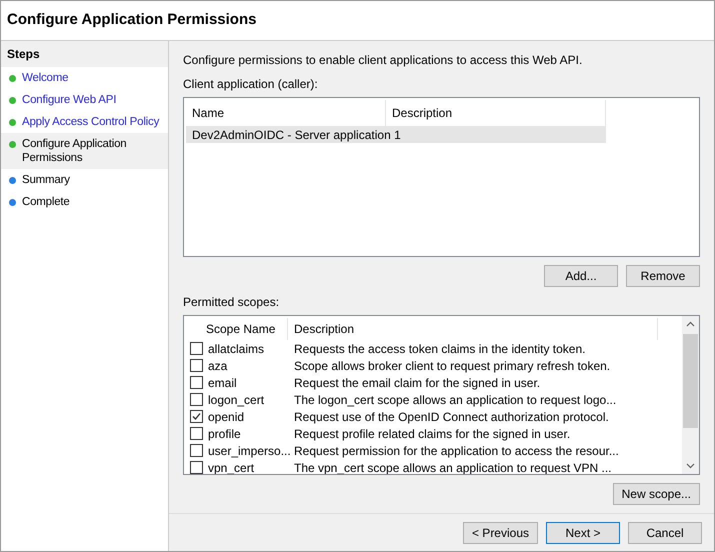 The width and height of the screenshot is (715, 552). I want to click on column-header: Scope Name, so click(237, 329).